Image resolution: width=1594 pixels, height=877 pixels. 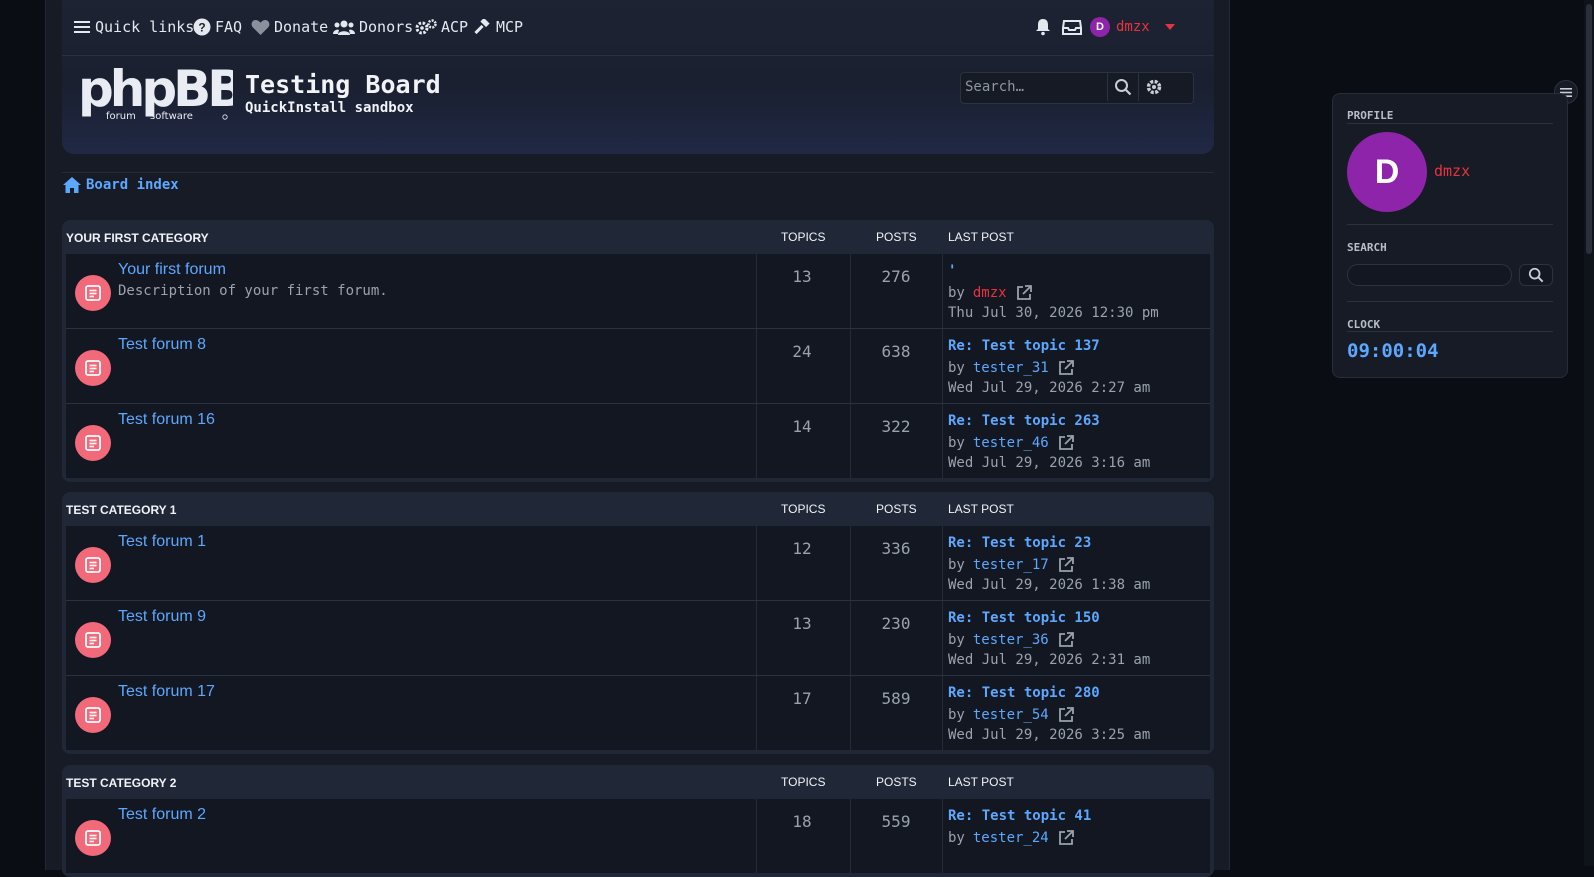 What do you see at coordinates (1011, 838) in the screenshot?
I see `last-post-user-link: tester_24` at bounding box center [1011, 838].